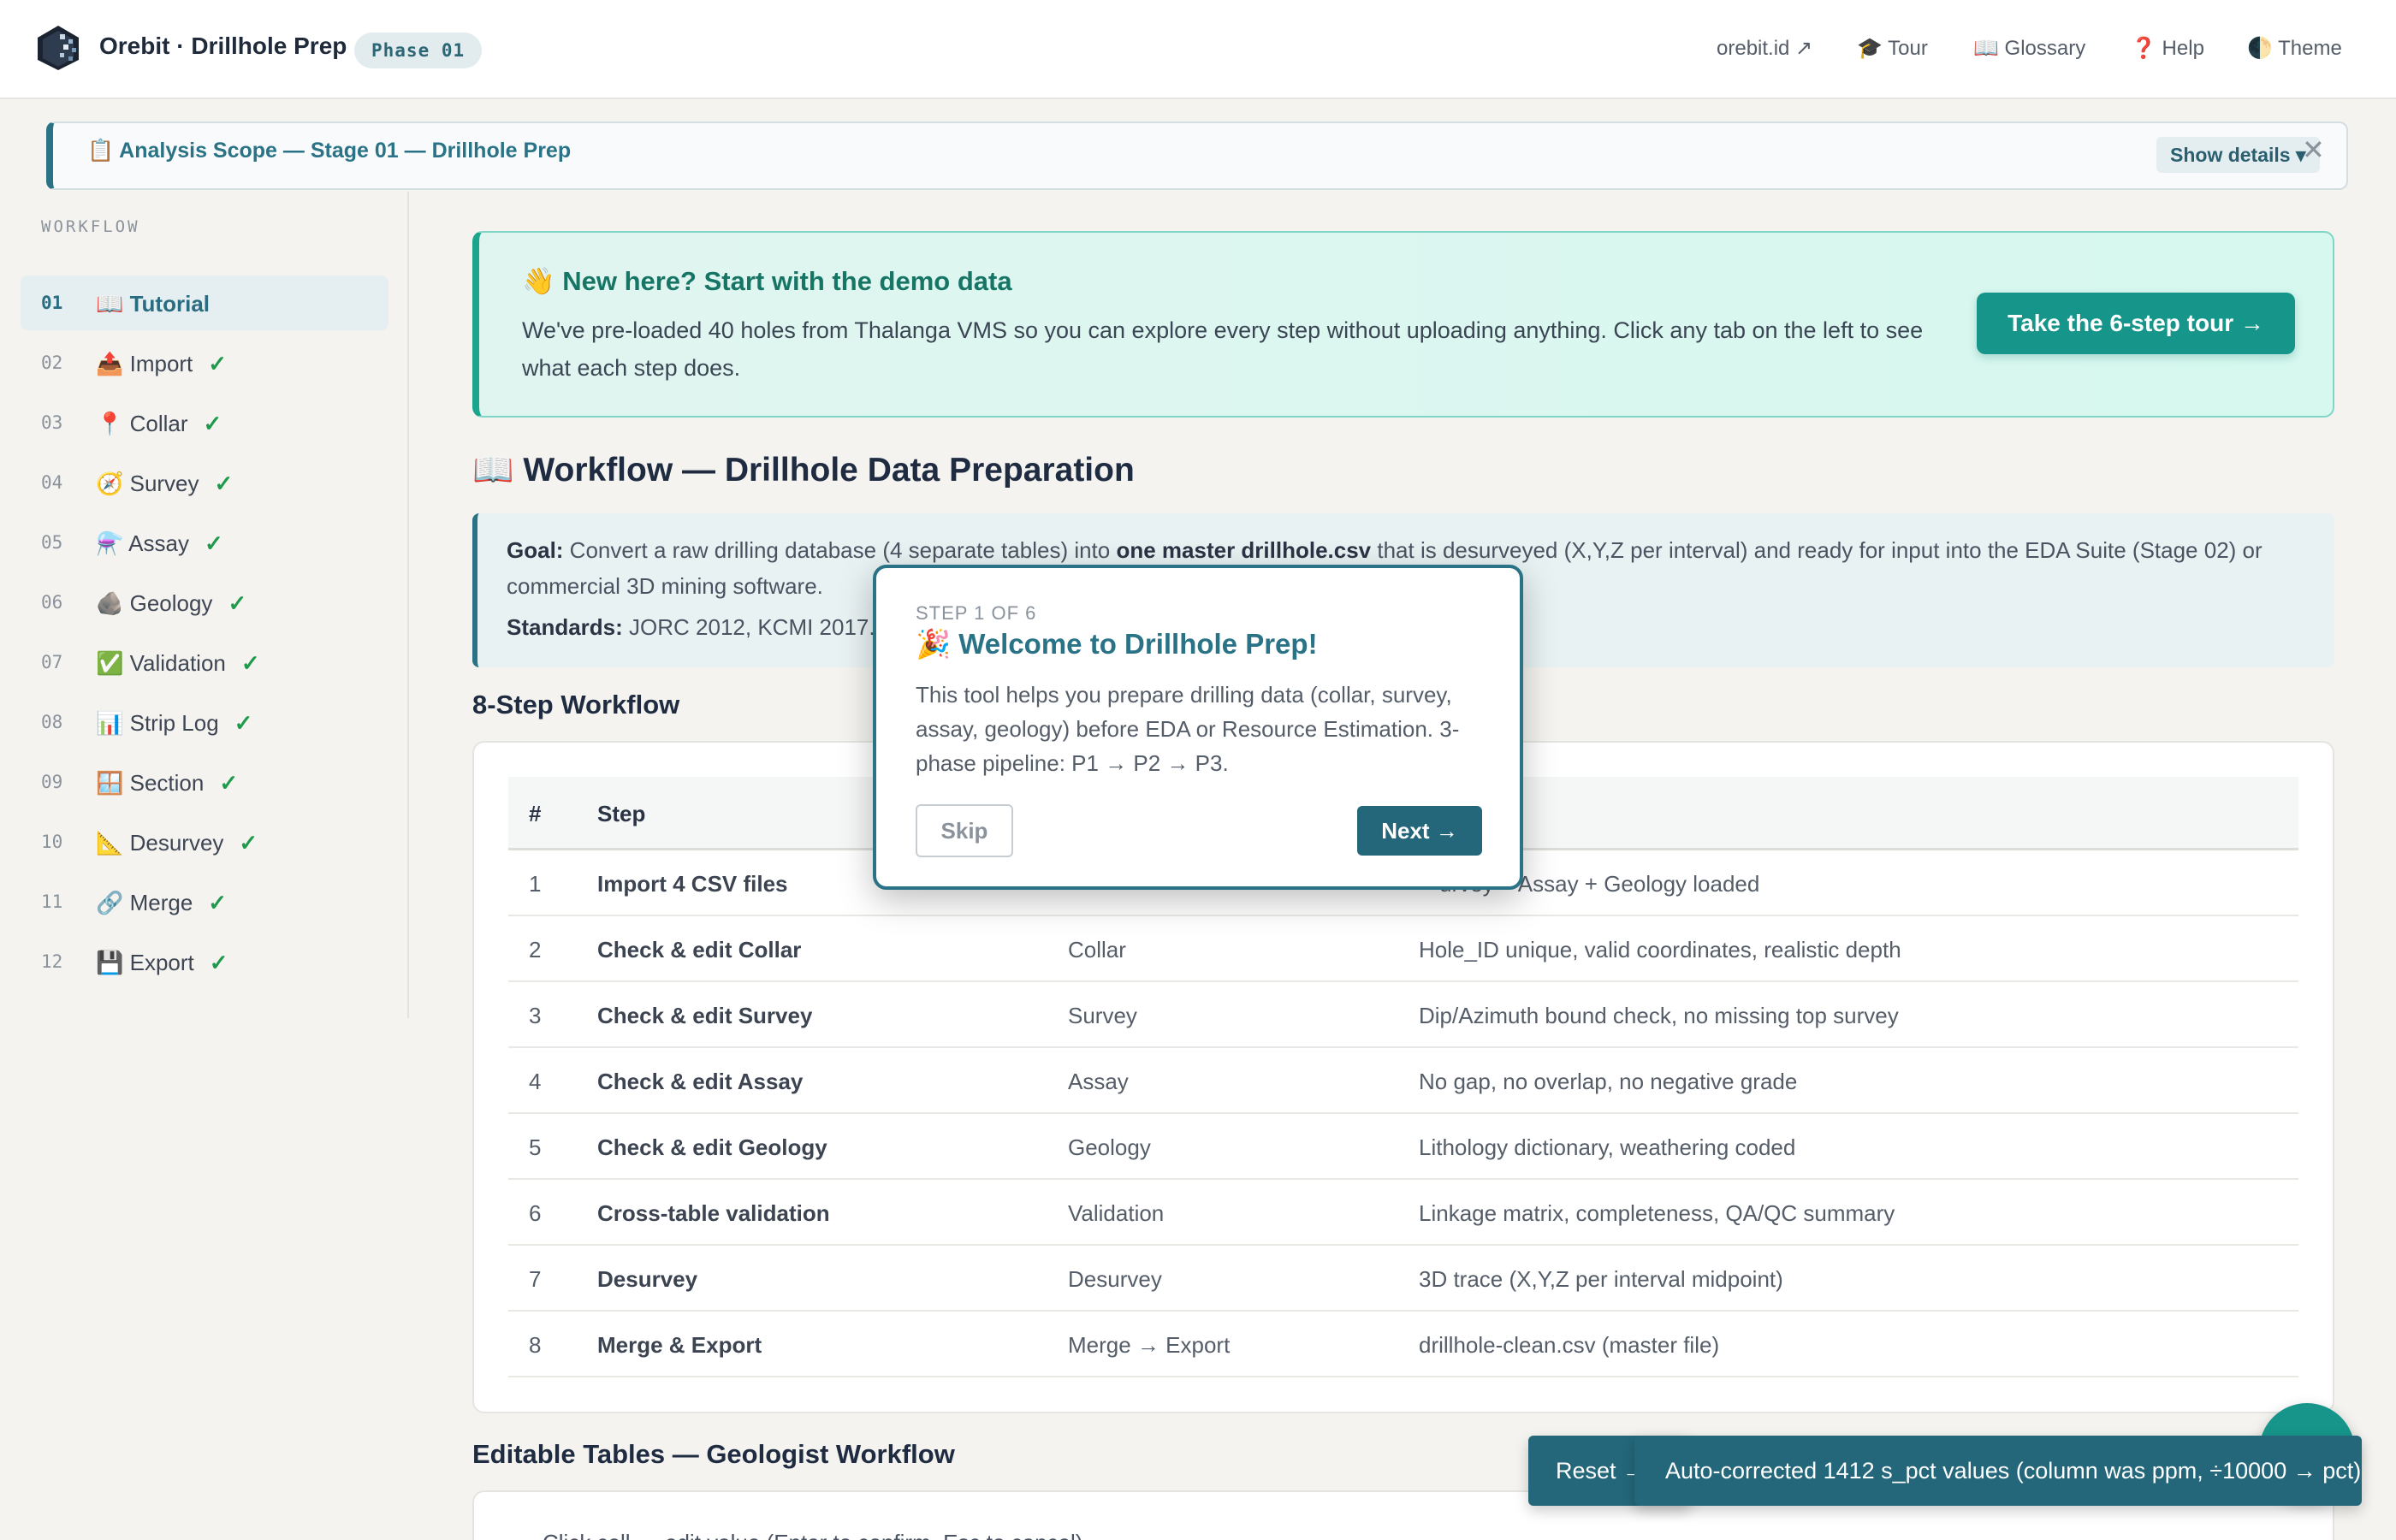  Describe the element at coordinates (1116, 1213) in the screenshot. I see `cell-tab: Validation` at that location.